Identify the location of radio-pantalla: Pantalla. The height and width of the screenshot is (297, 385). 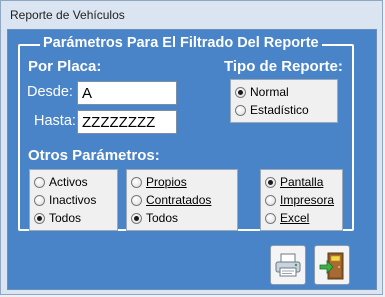
(294, 182).